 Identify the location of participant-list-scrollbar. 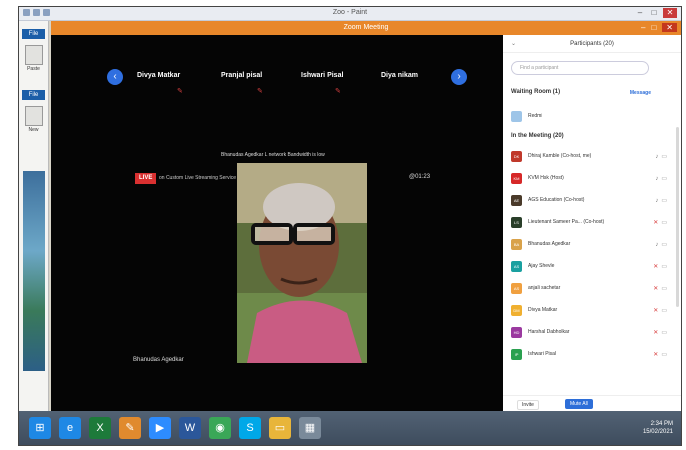
(677, 217).